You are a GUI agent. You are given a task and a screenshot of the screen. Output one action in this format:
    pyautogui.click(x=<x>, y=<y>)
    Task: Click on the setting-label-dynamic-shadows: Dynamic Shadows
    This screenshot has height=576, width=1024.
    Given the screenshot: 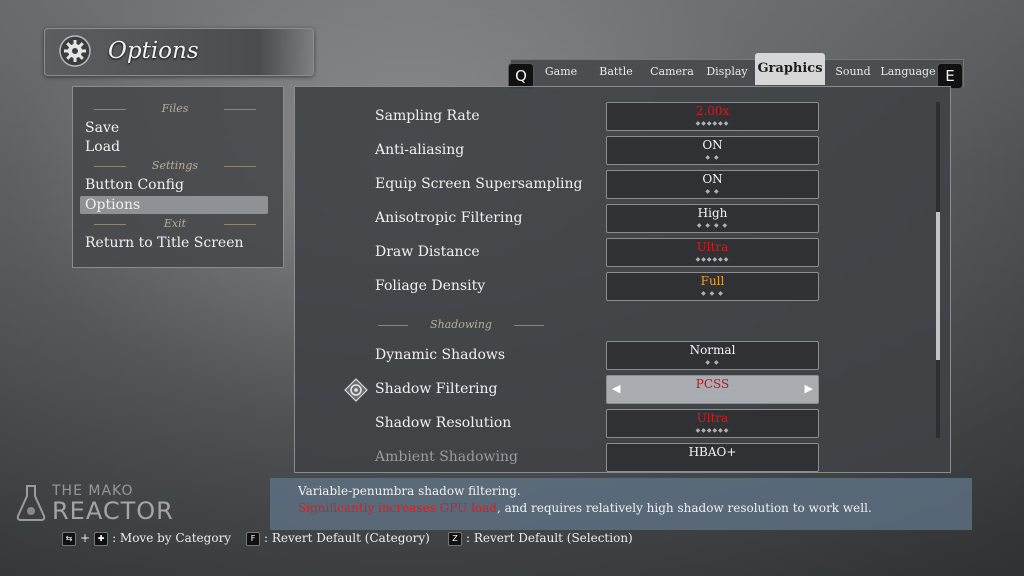 What is the action you would take?
    pyautogui.click(x=440, y=355)
    